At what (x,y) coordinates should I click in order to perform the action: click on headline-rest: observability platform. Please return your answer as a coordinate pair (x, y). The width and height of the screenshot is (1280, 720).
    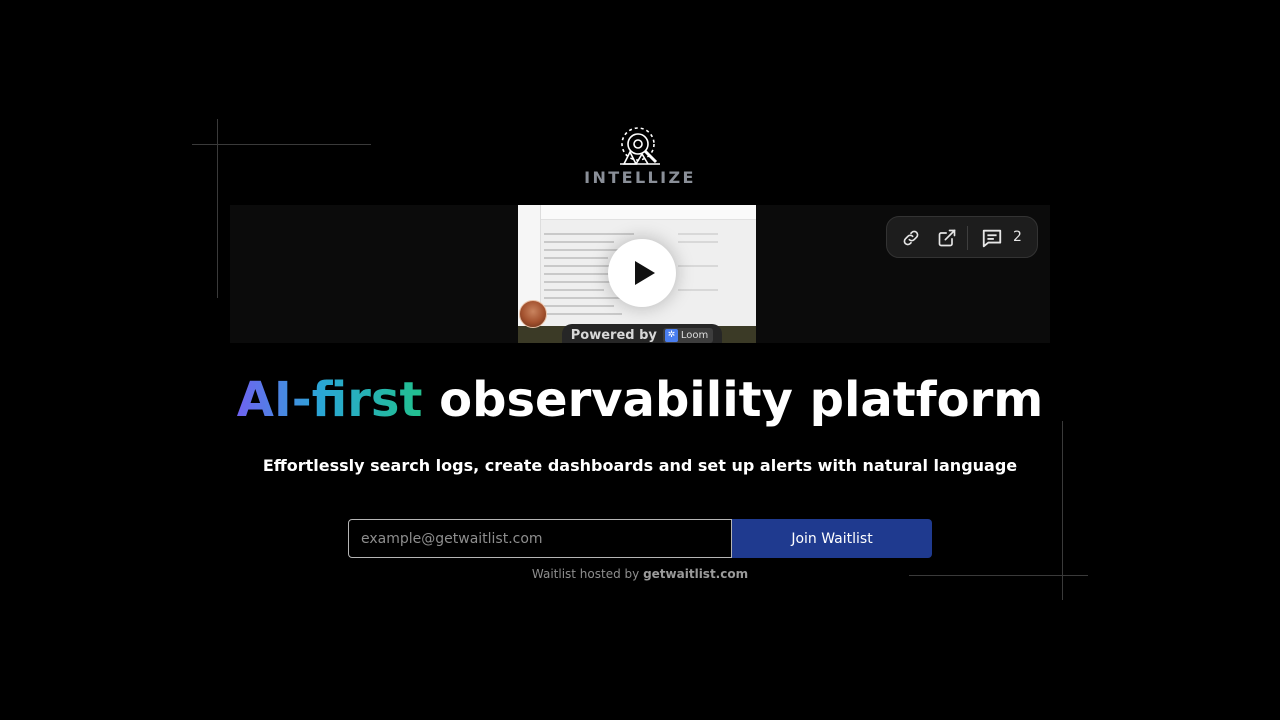
    Looking at the image, I should click on (741, 400).